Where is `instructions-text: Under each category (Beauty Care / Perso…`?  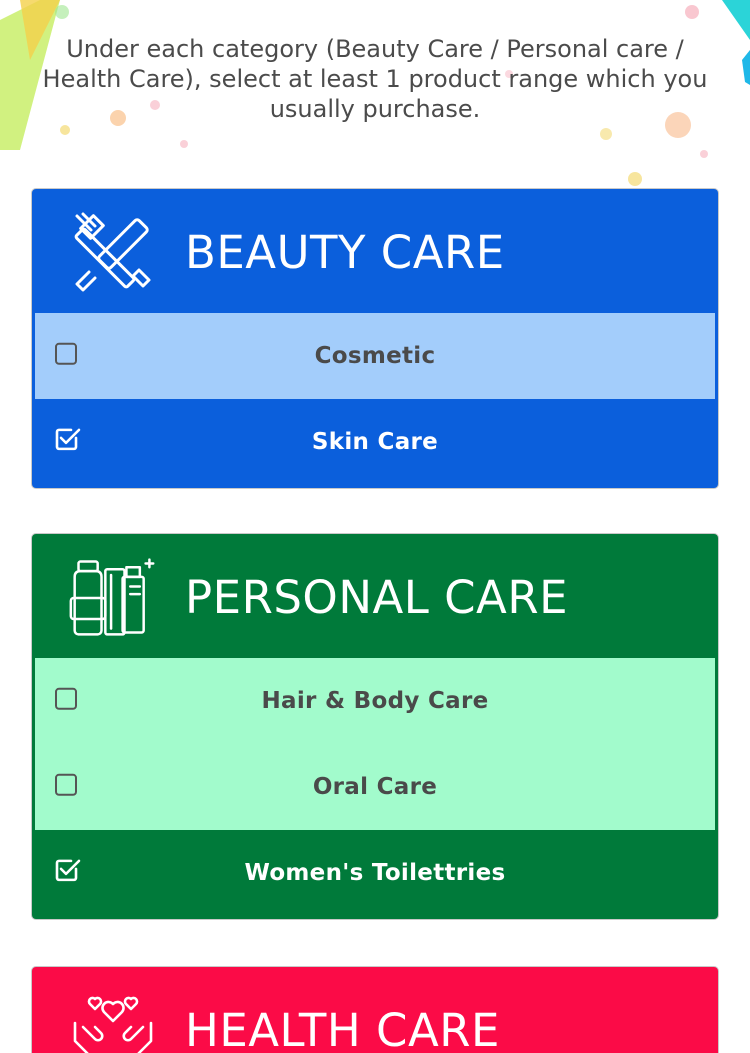
instructions-text: Under each category (Beauty Care / Perso… is located at coordinates (375, 79).